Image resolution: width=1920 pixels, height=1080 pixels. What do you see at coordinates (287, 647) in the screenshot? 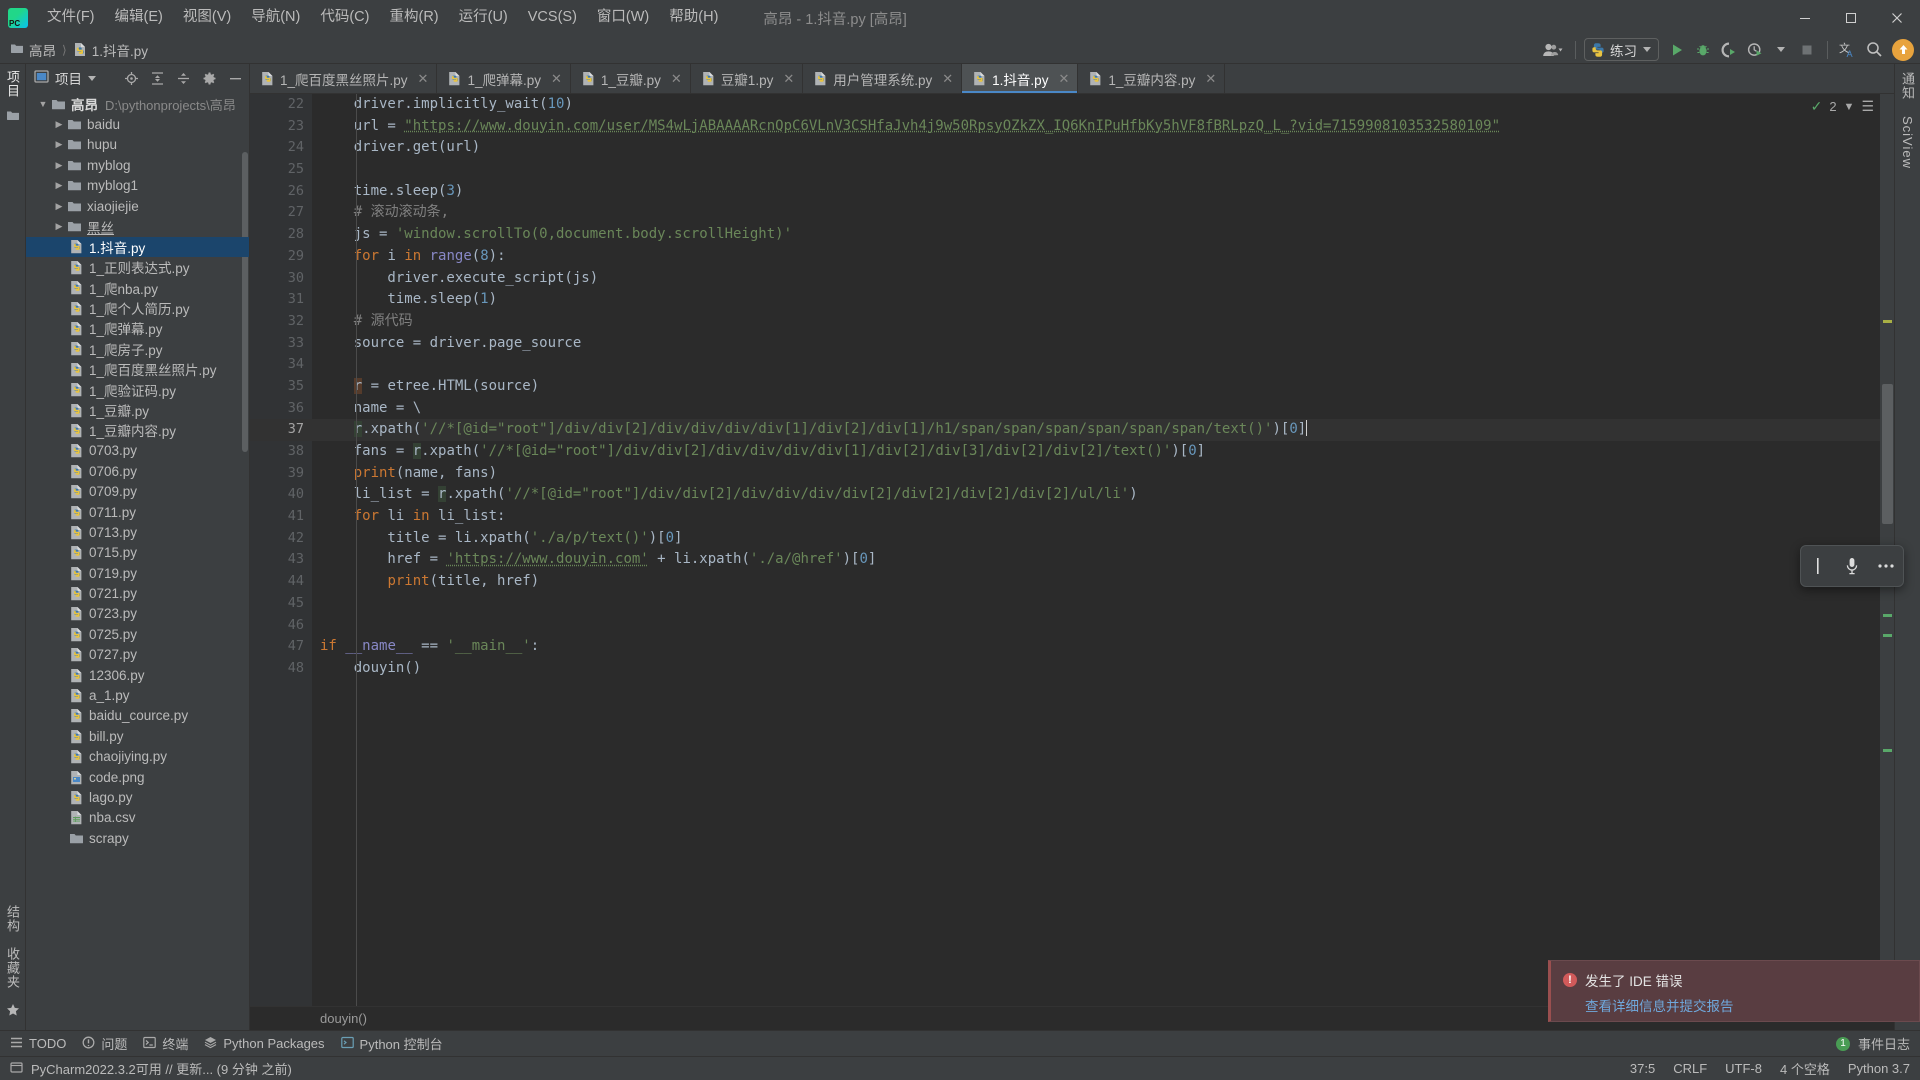
I see `line-number: 47` at bounding box center [287, 647].